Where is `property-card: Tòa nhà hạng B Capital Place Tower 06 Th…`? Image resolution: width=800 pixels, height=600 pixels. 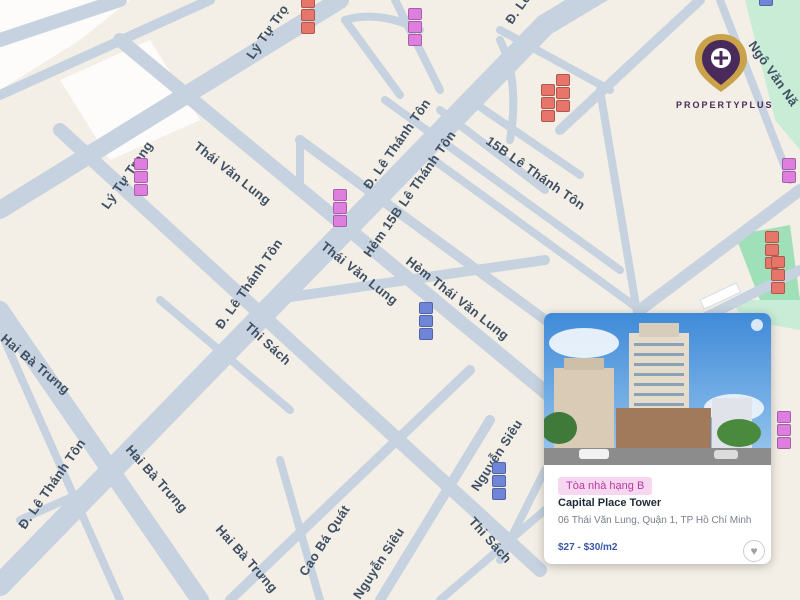
property-card: Tòa nhà hạng B Capital Place Tower 06 Th… is located at coordinates (657, 438).